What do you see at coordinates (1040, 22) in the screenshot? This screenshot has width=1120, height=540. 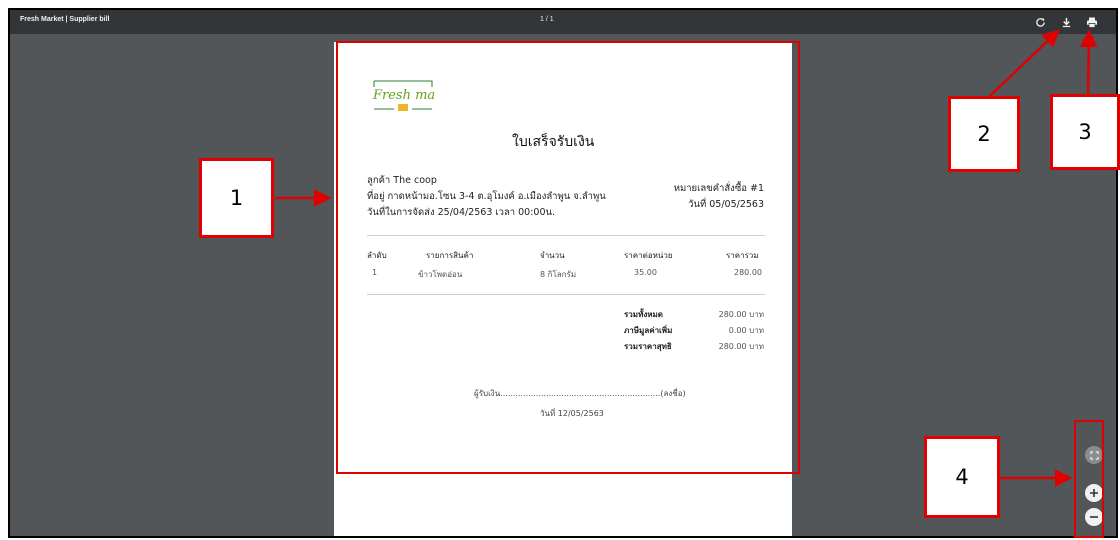 I see `rotate-icon` at bounding box center [1040, 22].